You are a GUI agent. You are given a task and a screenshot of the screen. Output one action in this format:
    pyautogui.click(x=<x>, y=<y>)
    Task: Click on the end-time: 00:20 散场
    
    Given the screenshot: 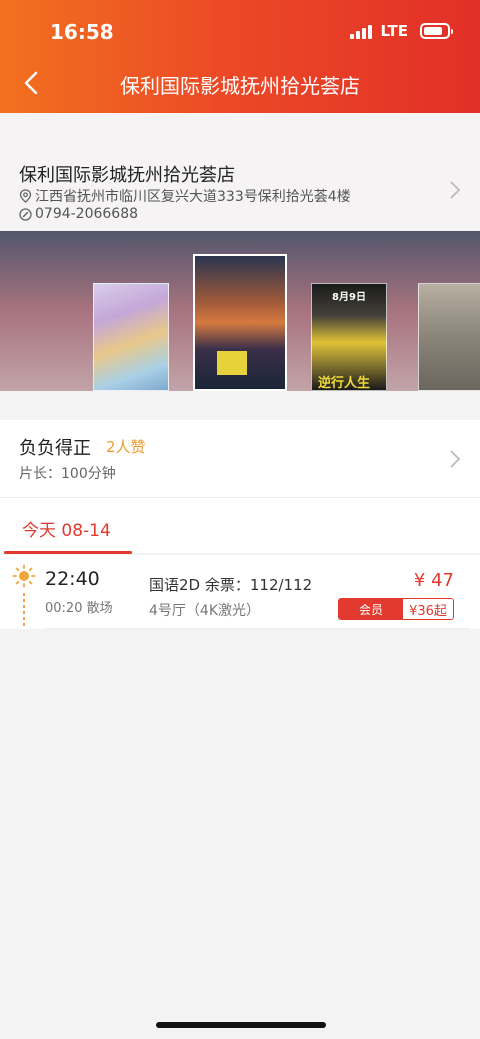 What is the action you would take?
    pyautogui.click(x=79, y=608)
    